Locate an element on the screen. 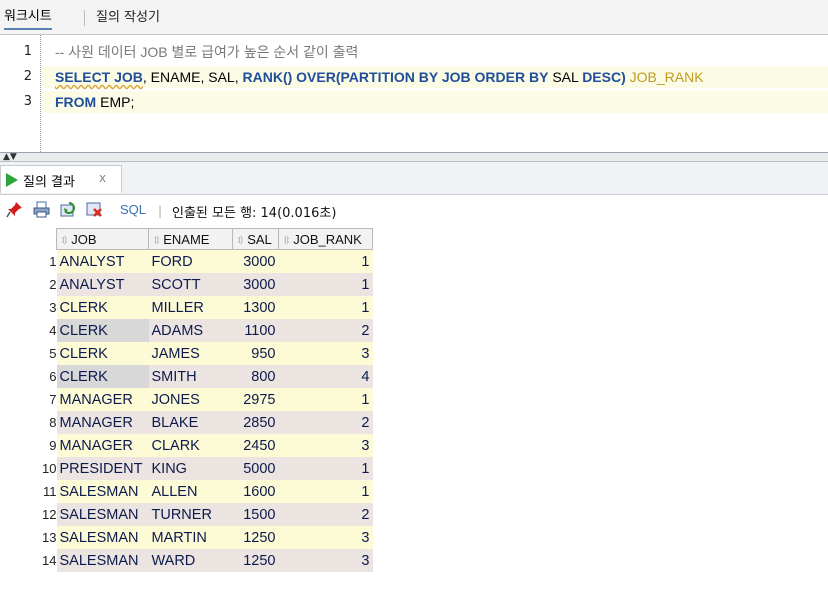  cell-ename: ADAMS is located at coordinates (190, 330).